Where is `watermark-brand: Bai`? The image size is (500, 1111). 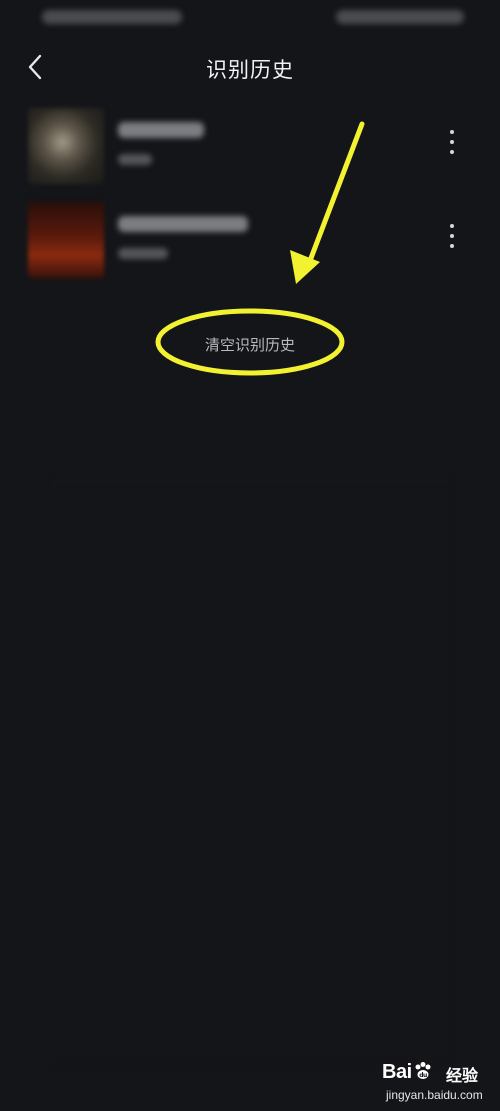
watermark-brand: Bai is located at coordinates (397, 1072).